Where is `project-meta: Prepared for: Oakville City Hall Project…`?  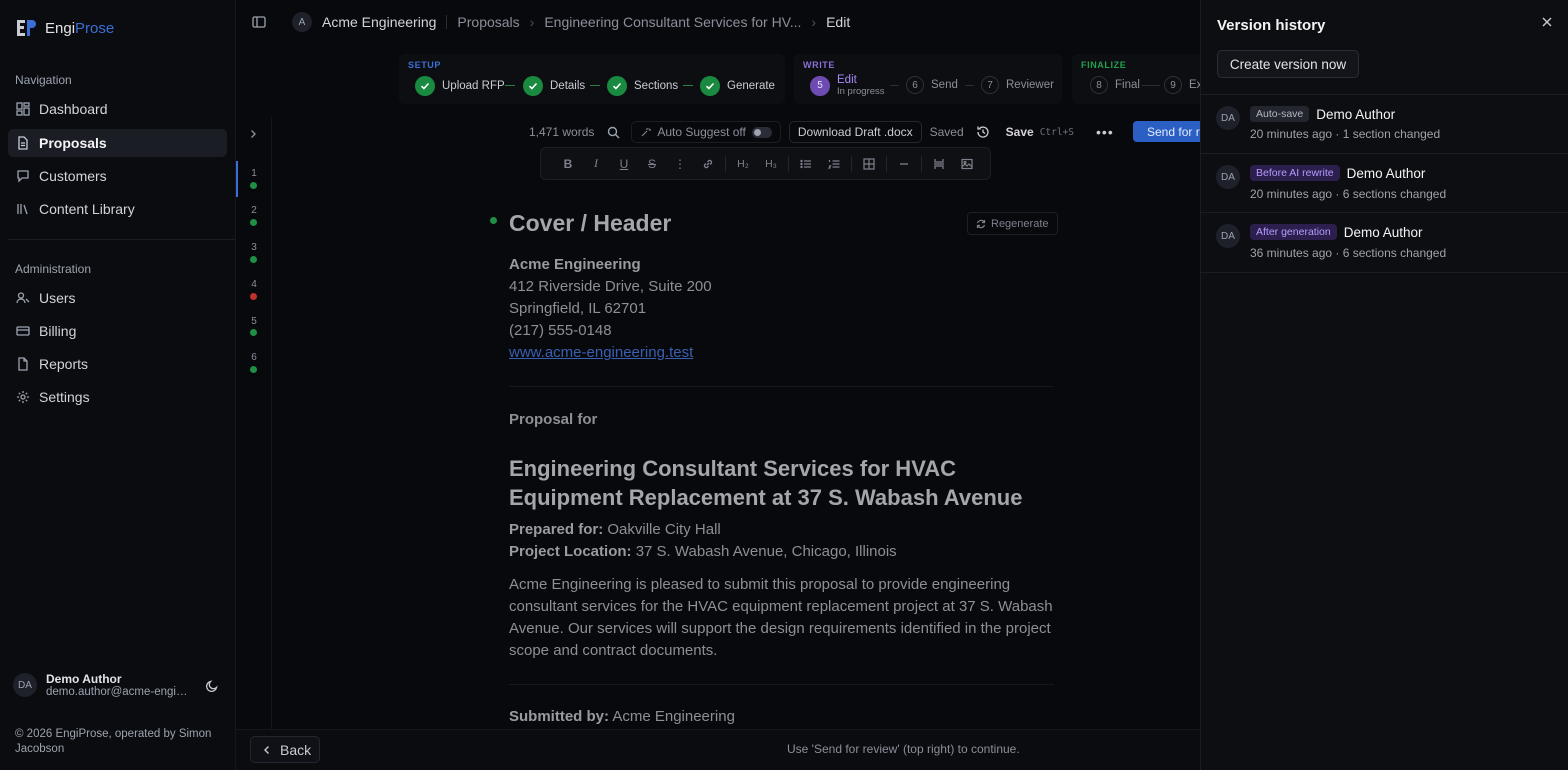
project-meta: Prepared for: Oakville City Hall Project… is located at coordinates (781, 541).